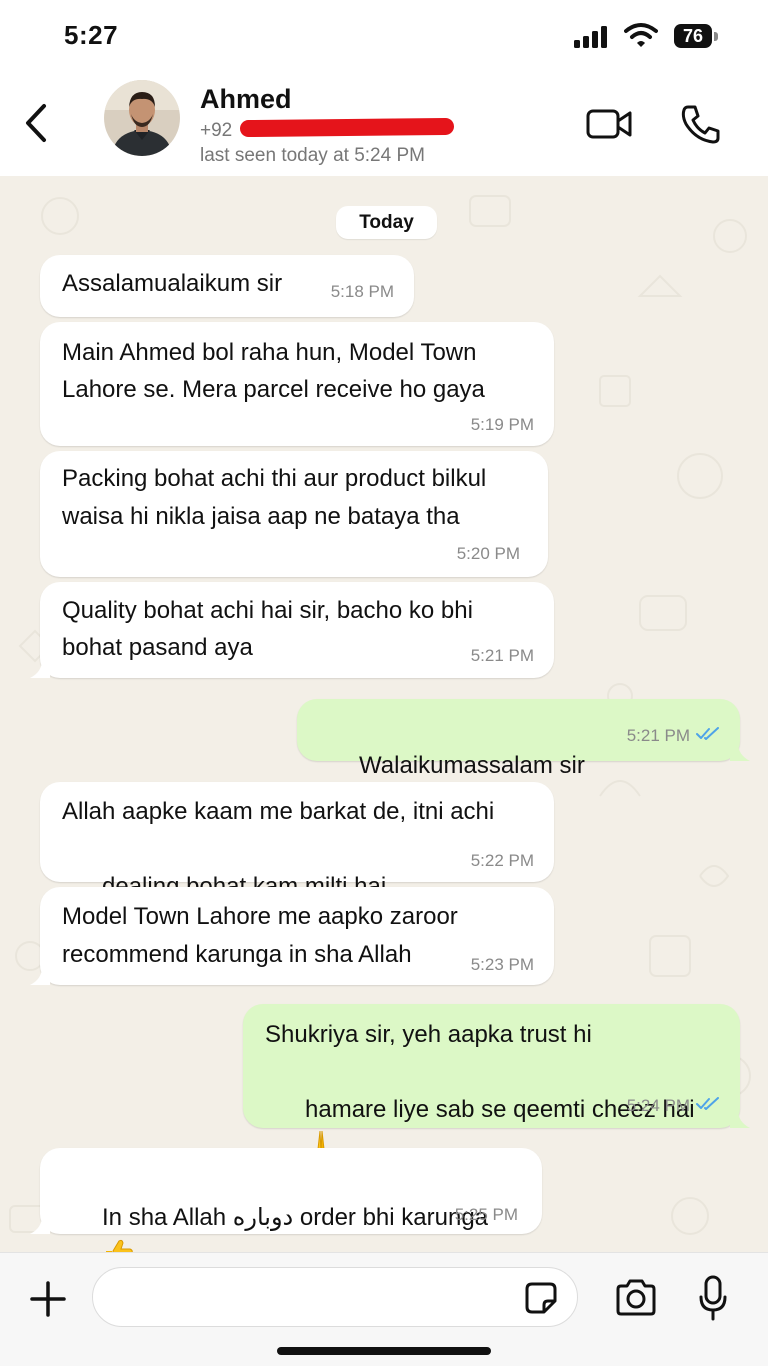  I want to click on message-text: bohat pasand aya, so click(157, 647).